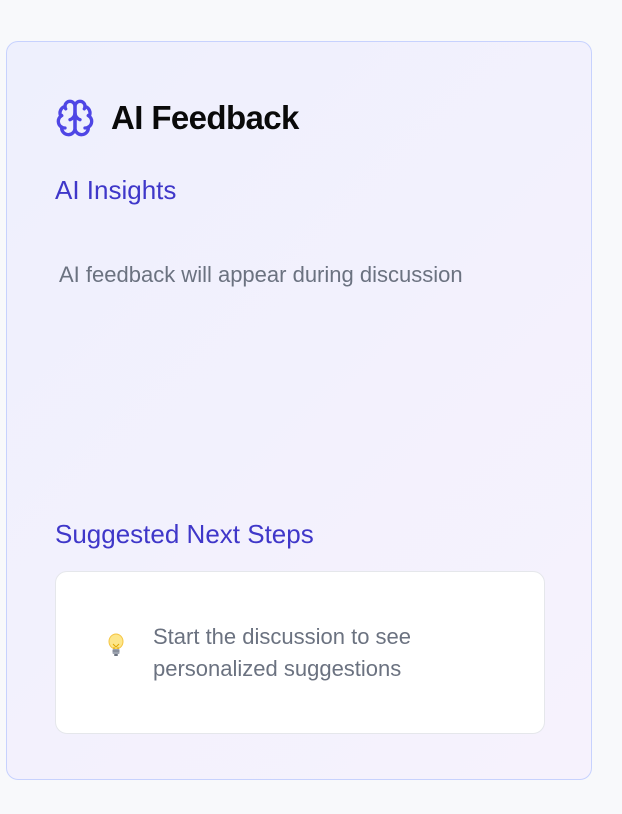 The image size is (622, 814). Describe the element at coordinates (116, 646) in the screenshot. I see `lightbulb-icon` at that location.